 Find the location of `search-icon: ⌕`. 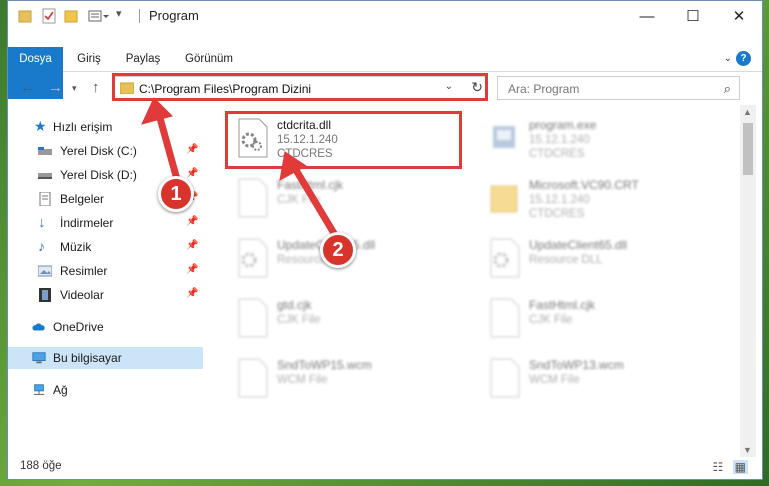

search-icon: ⌕ is located at coordinates (727, 89).